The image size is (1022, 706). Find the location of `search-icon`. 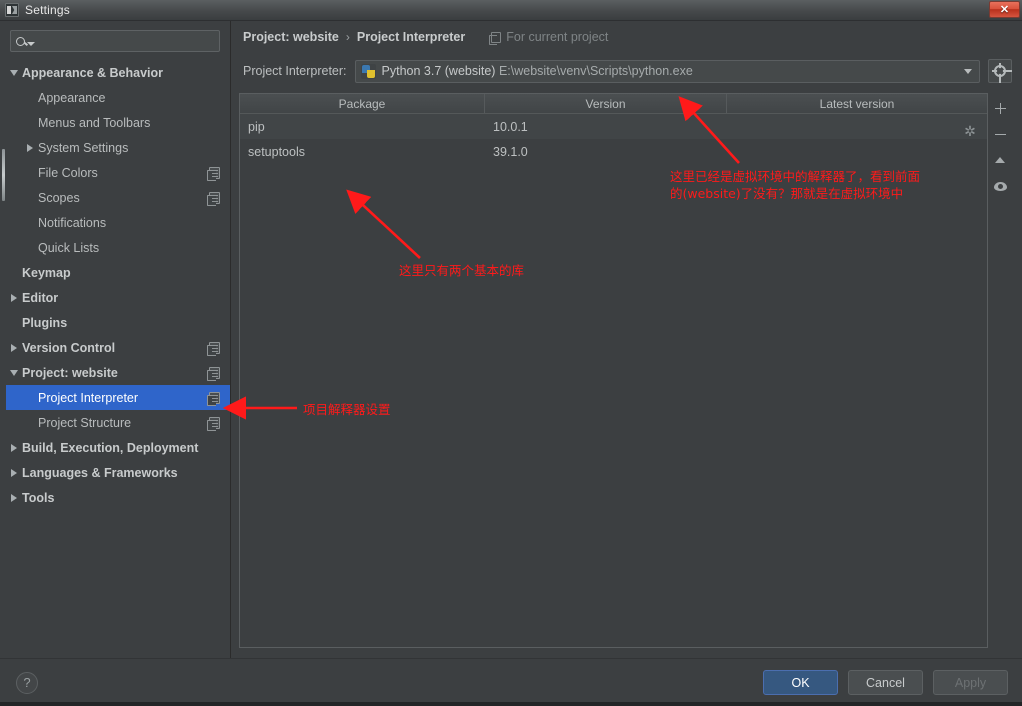

search-icon is located at coordinates (20, 41).